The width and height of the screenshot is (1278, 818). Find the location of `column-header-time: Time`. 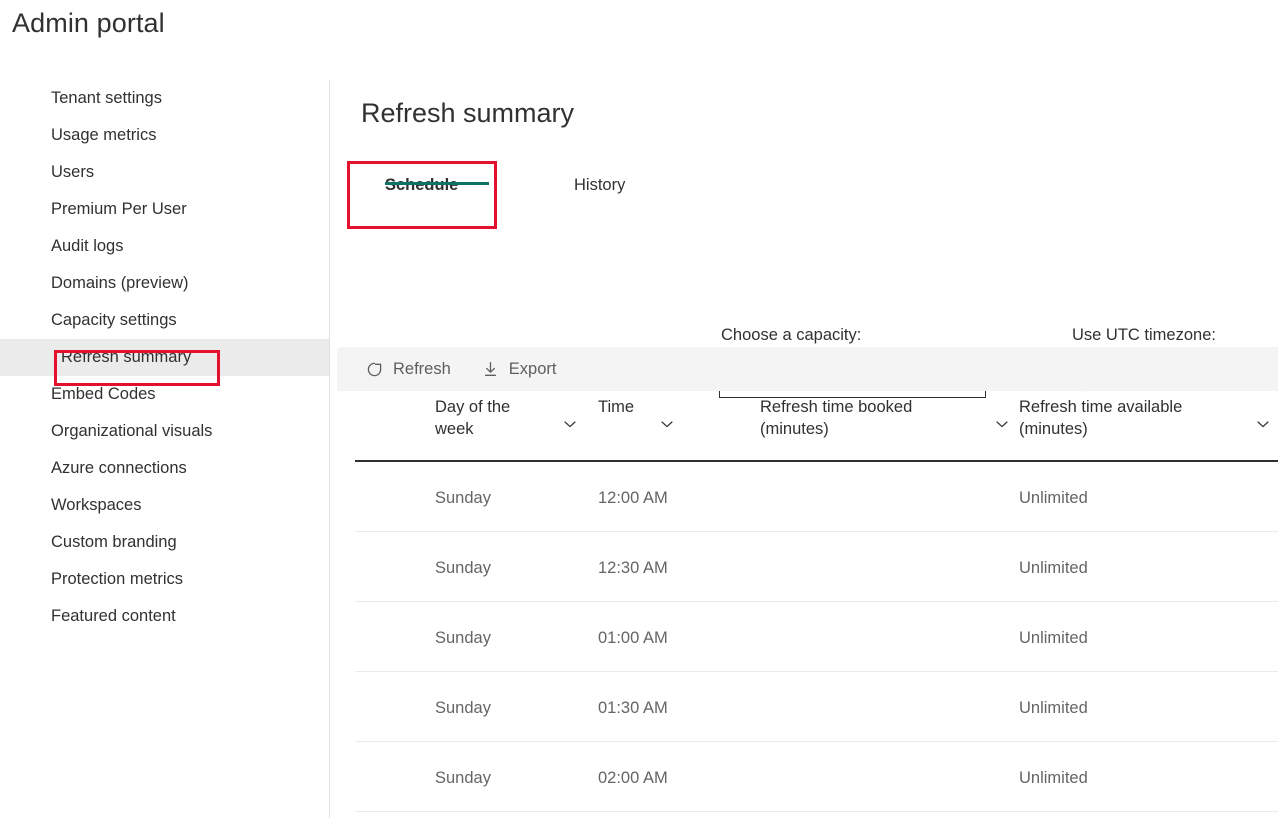

column-header-time: Time is located at coordinates (616, 408).